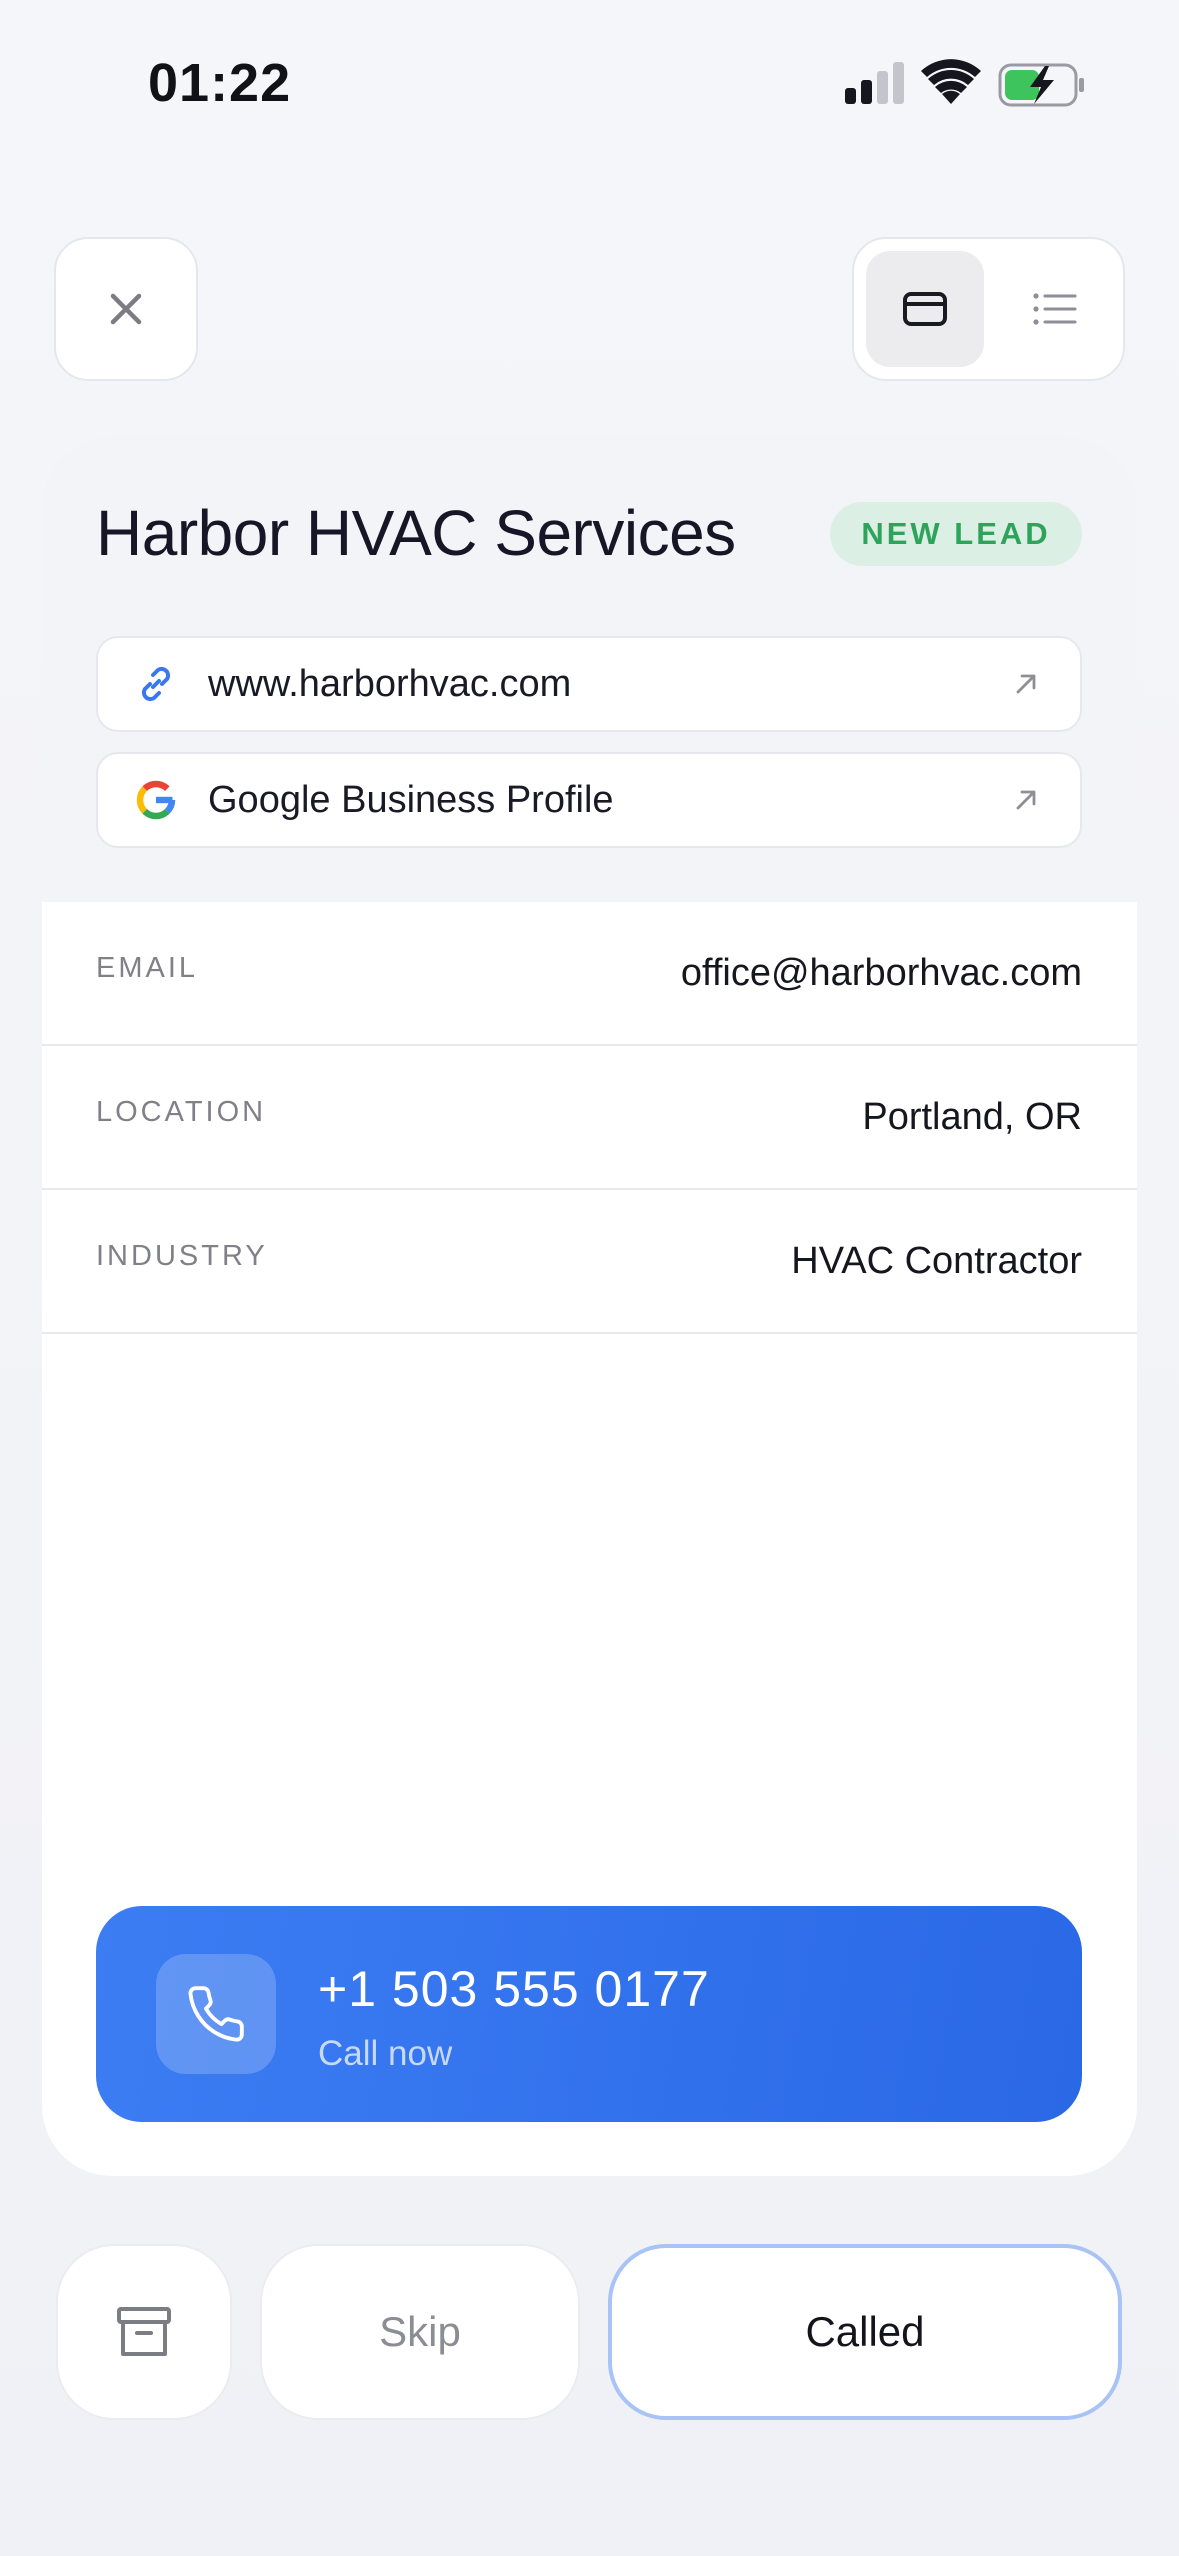  I want to click on location-row: LOCATION Portland, OR, so click(589, 1118).